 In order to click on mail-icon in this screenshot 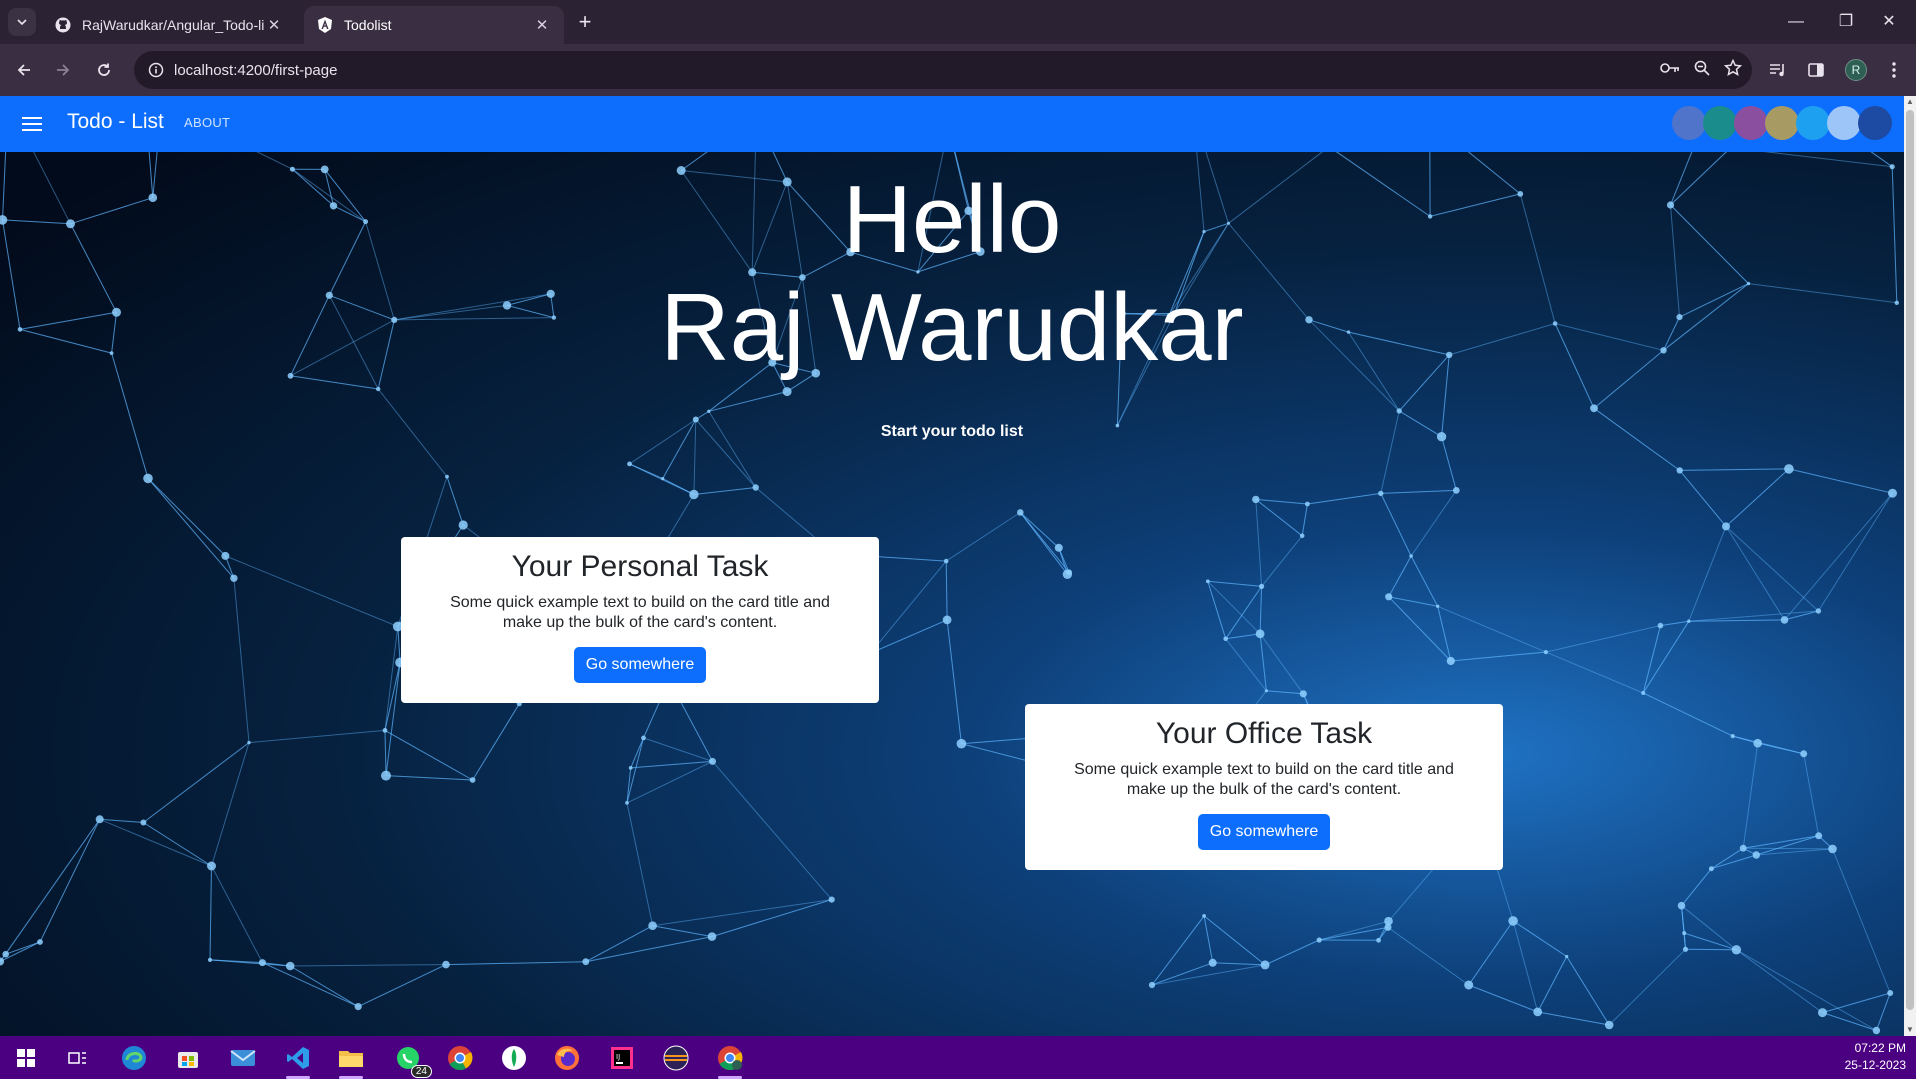, I will do `click(243, 1058)`.